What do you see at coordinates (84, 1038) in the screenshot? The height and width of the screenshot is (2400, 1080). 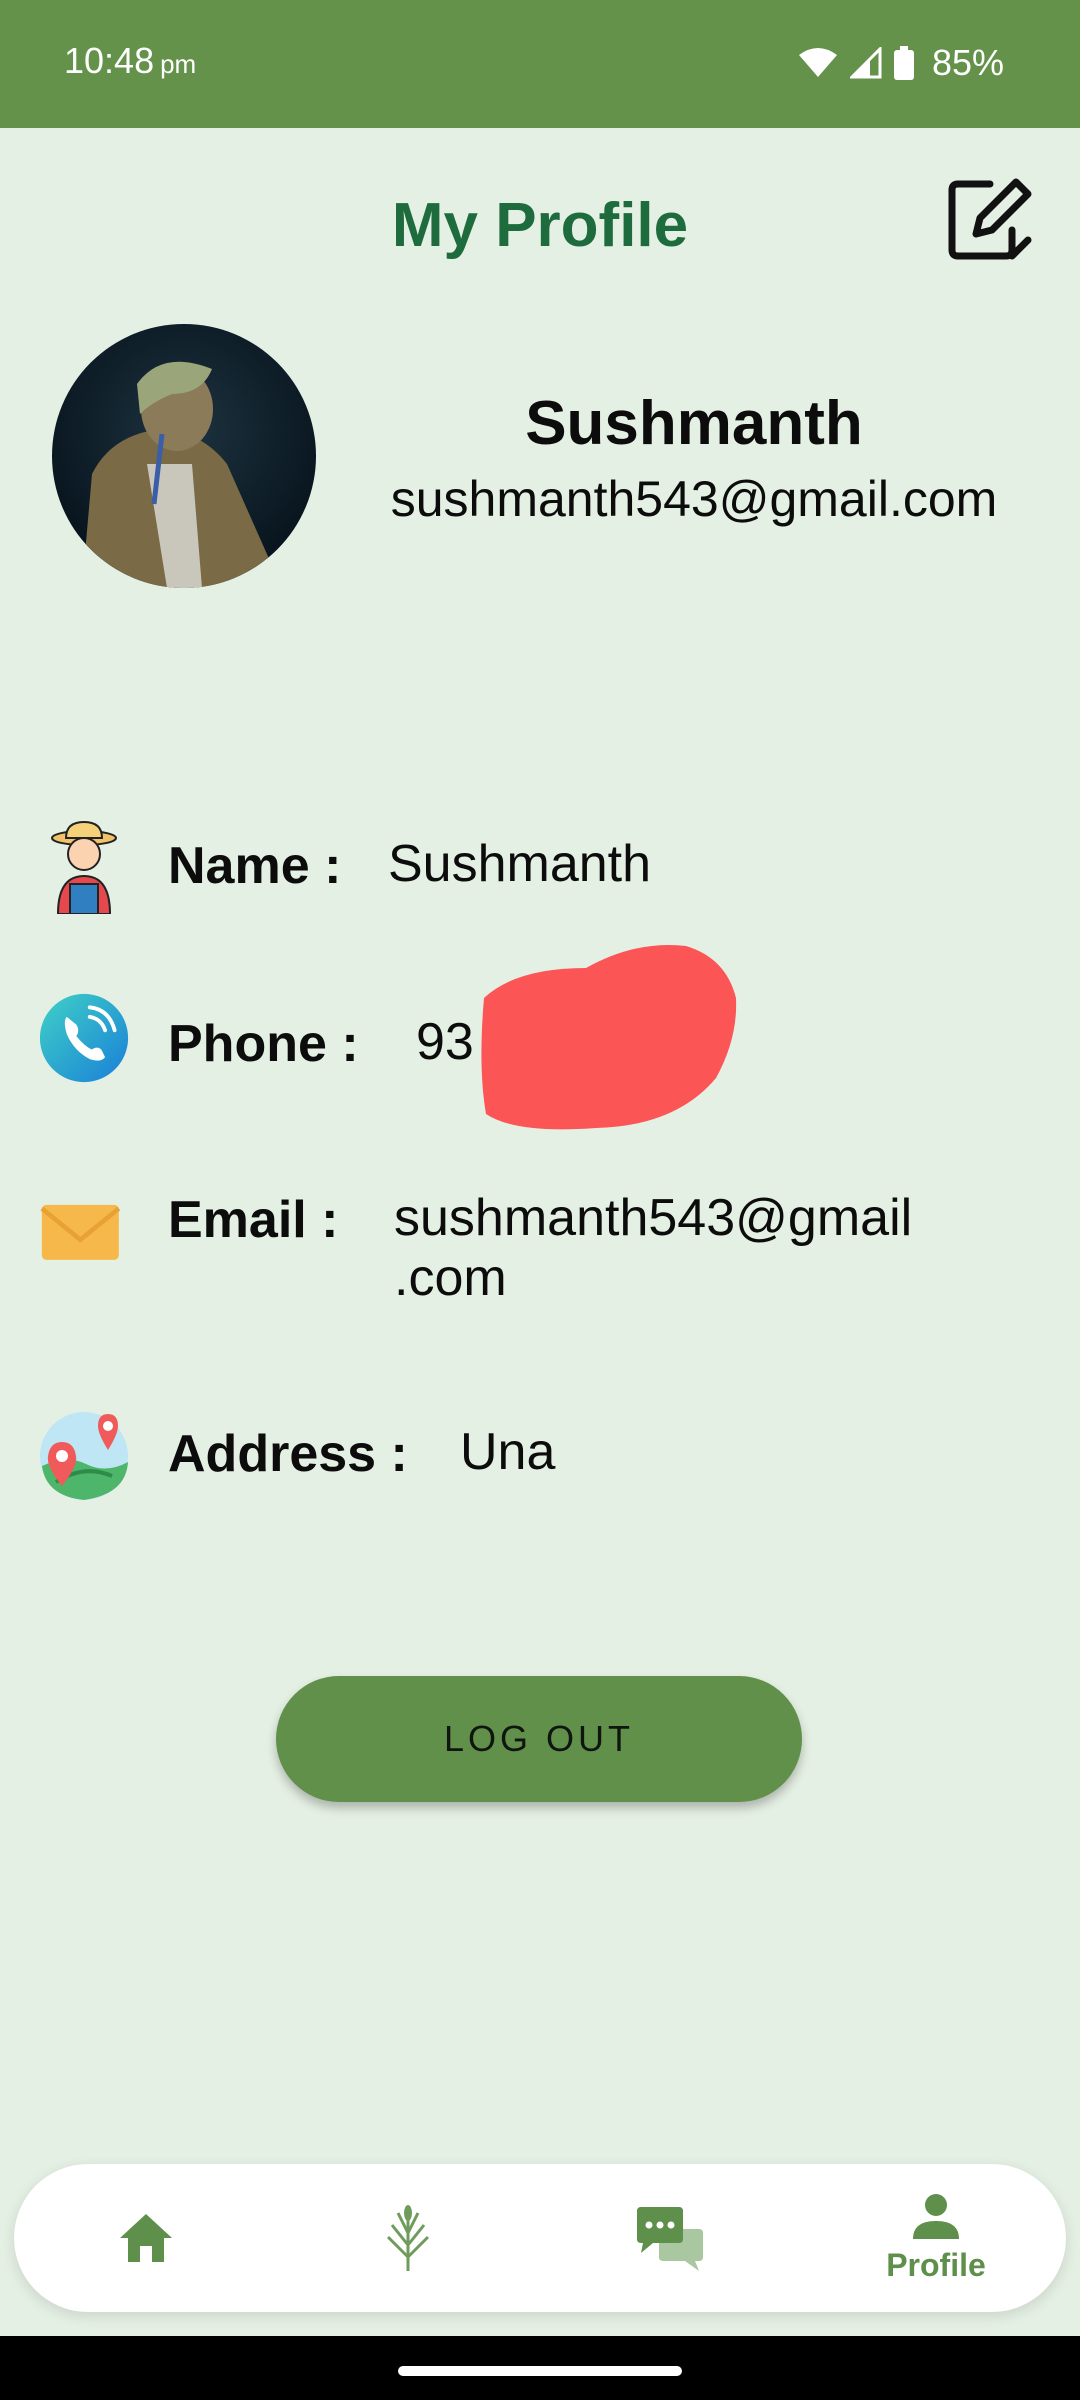 I see `phone-icon` at bounding box center [84, 1038].